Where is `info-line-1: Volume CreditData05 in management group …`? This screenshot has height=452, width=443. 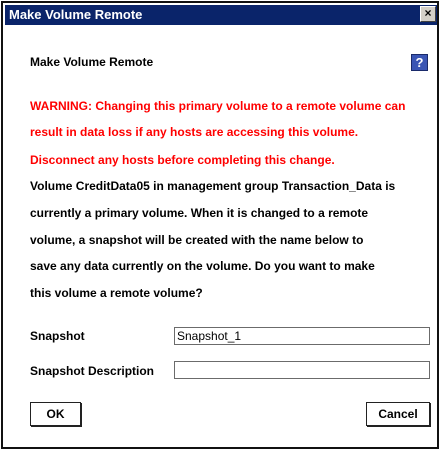 info-line-1: Volume CreditData05 in management group … is located at coordinates (213, 186).